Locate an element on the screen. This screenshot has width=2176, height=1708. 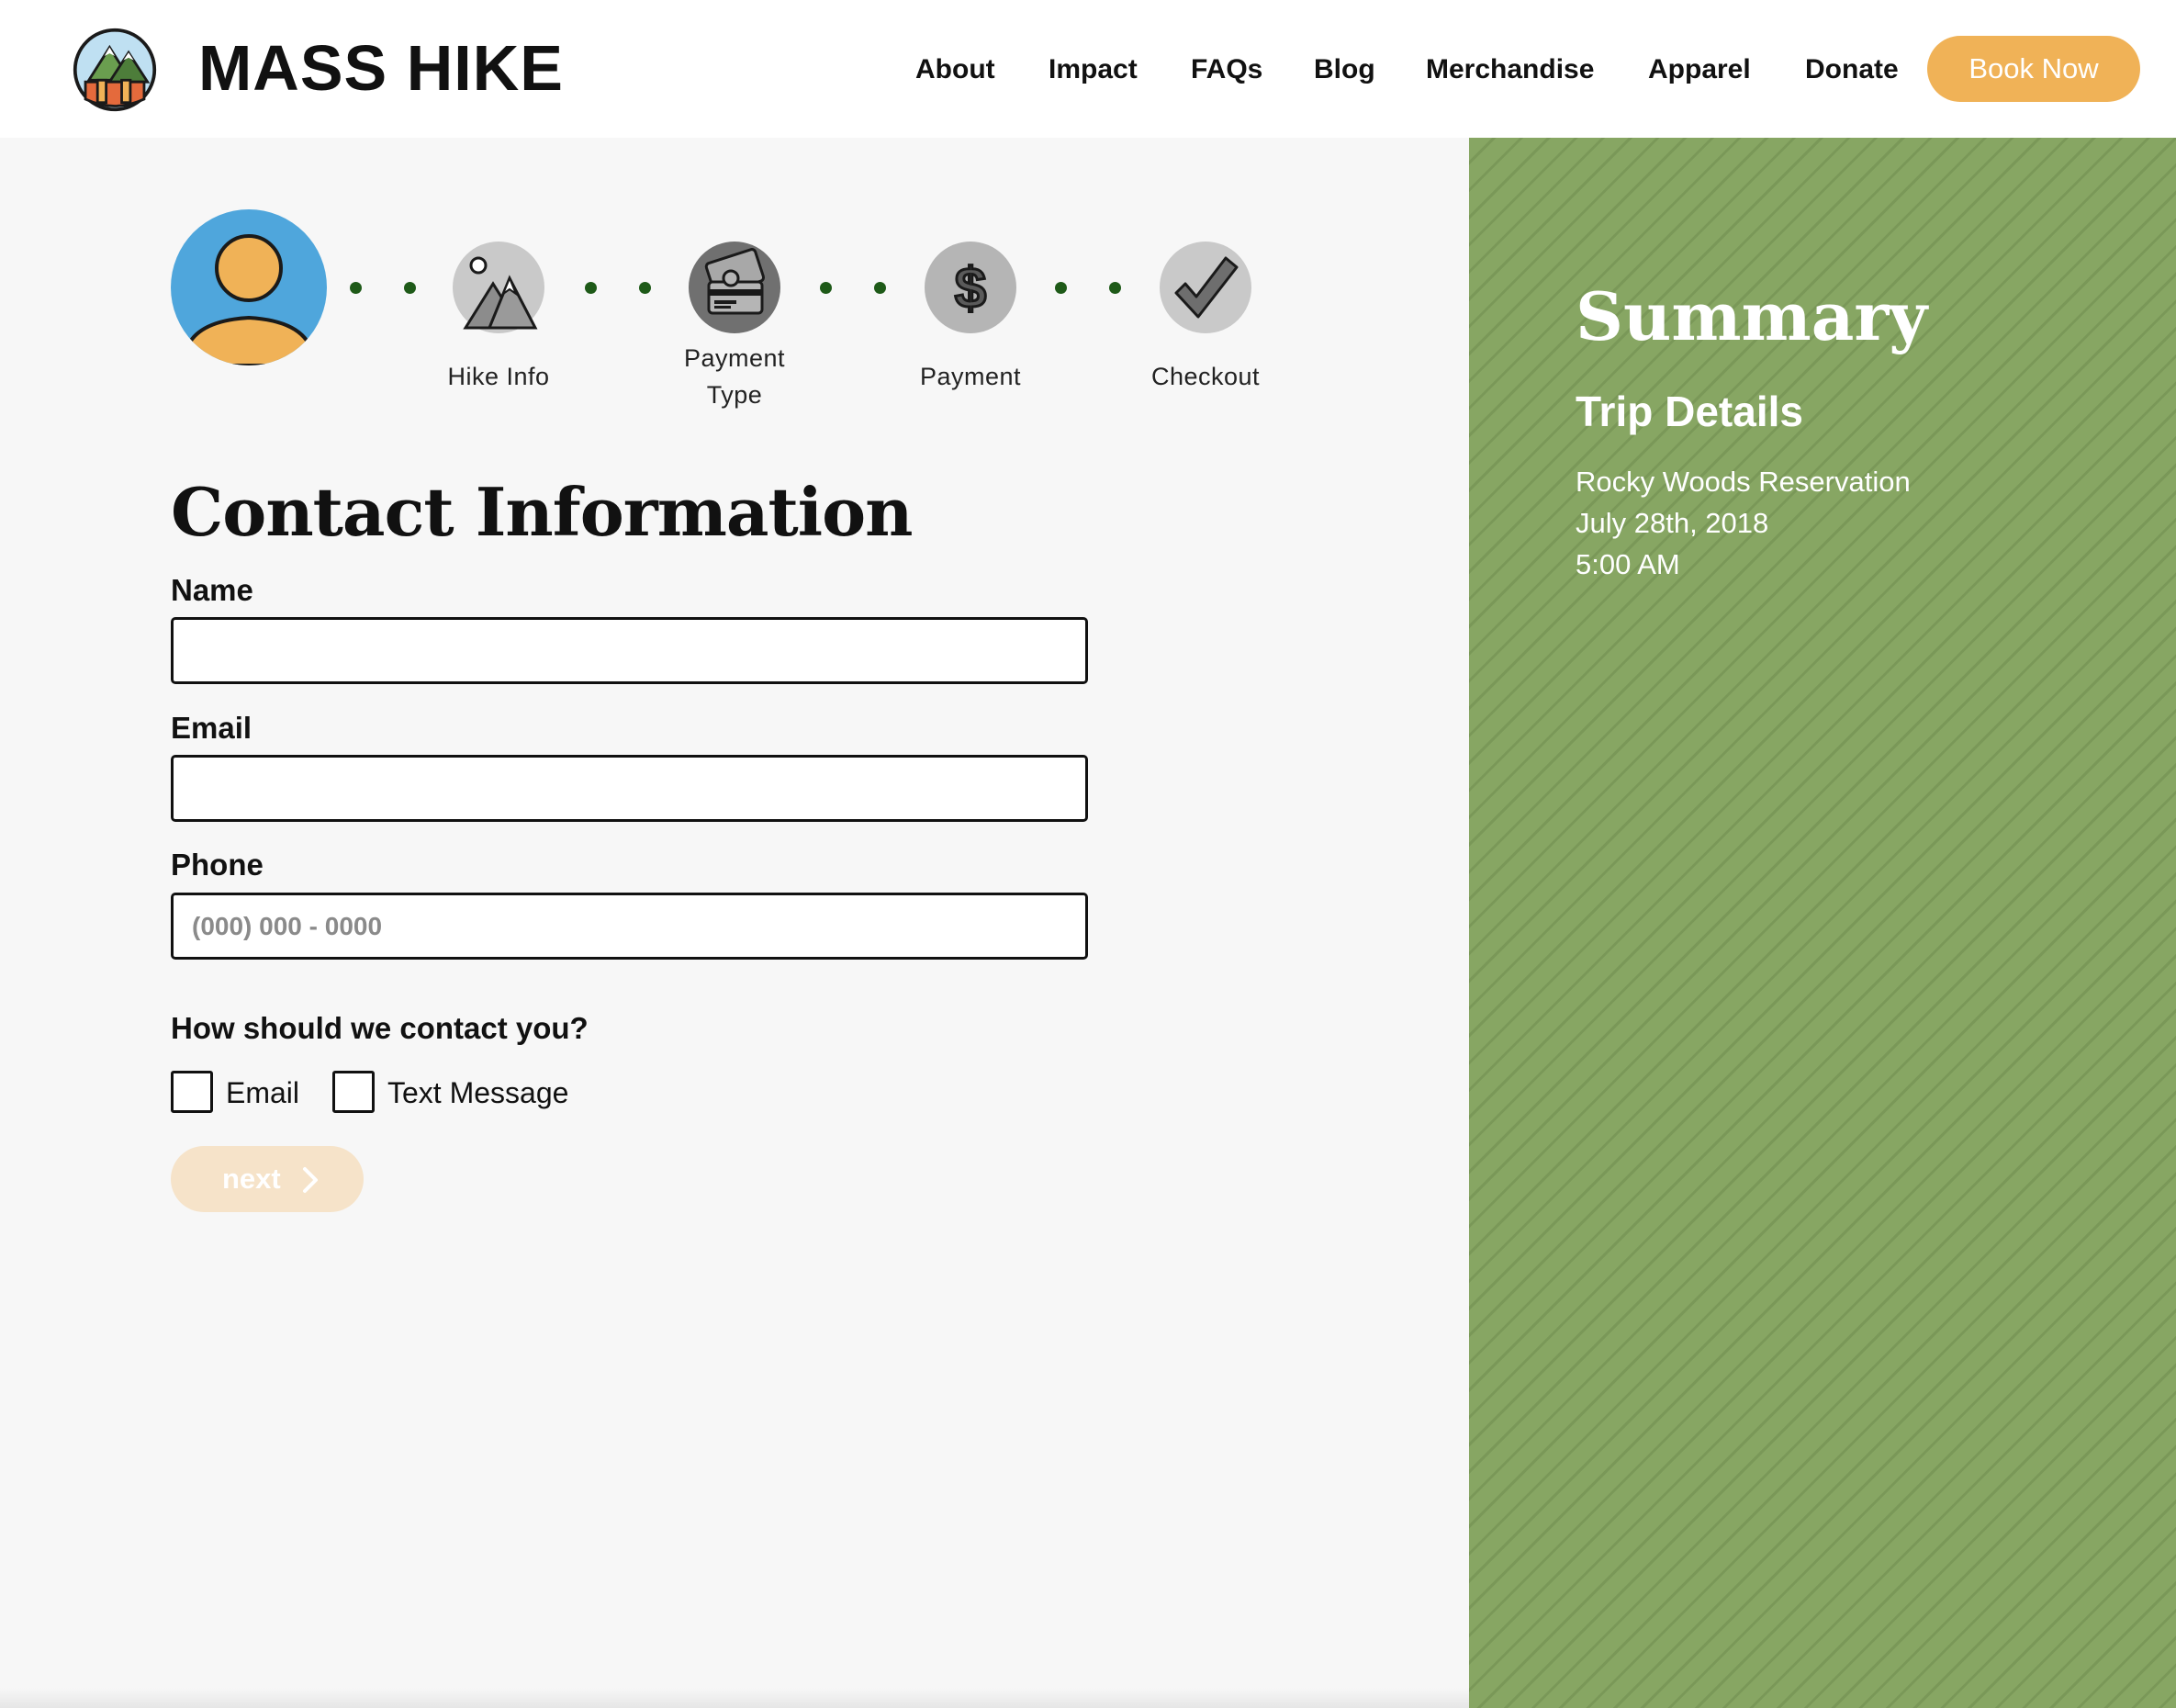
credit-card-icon is located at coordinates (734, 288).